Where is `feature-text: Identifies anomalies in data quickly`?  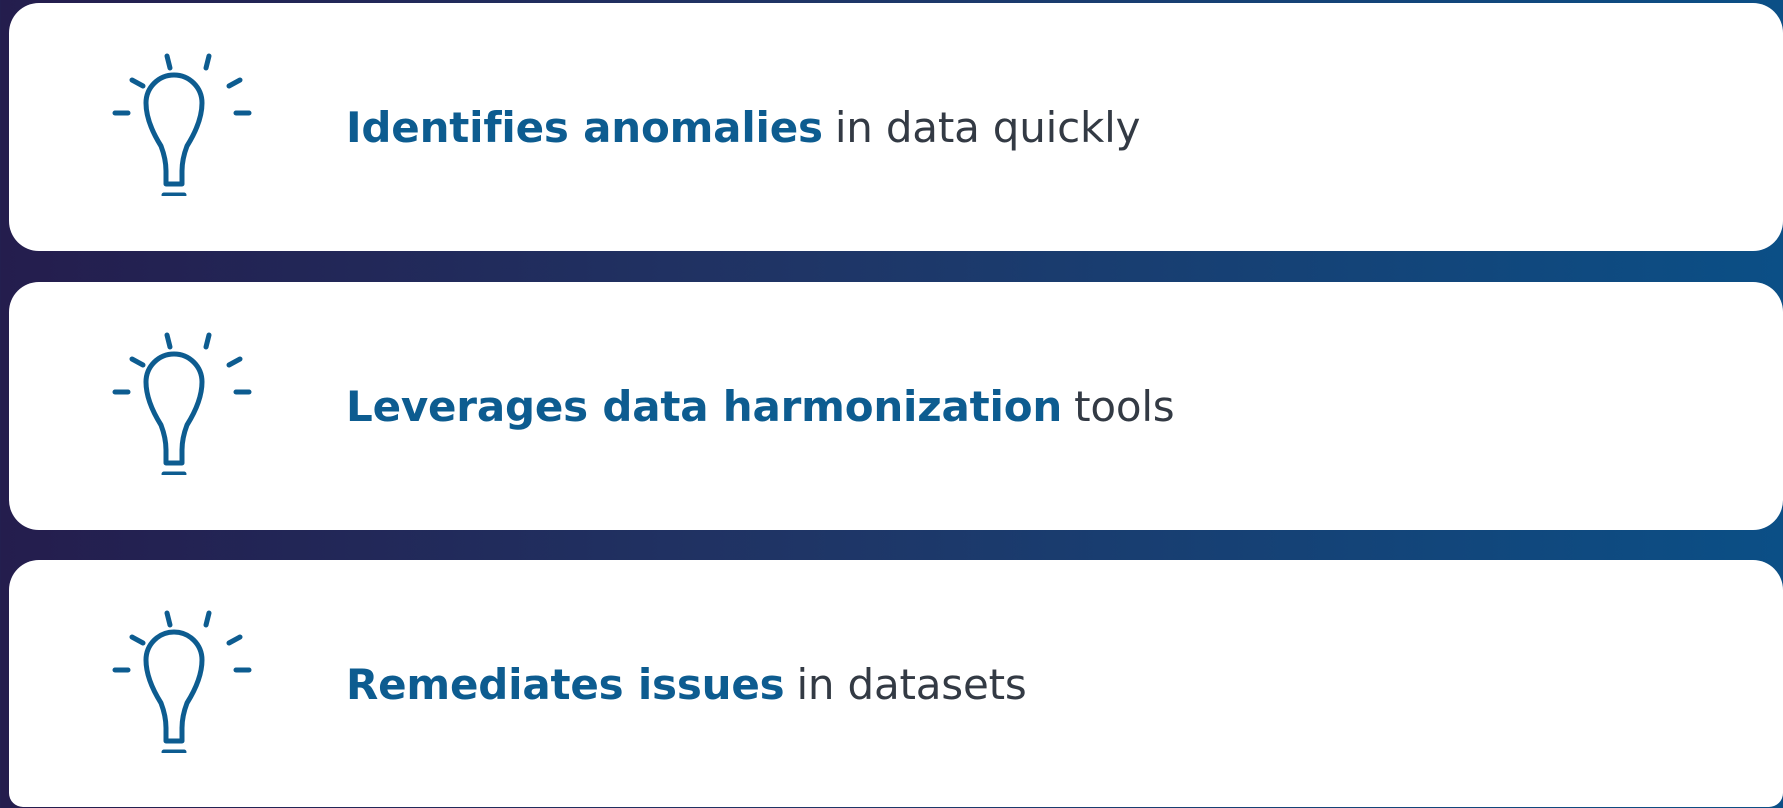 feature-text: Identifies anomalies in data quickly is located at coordinates (743, 127).